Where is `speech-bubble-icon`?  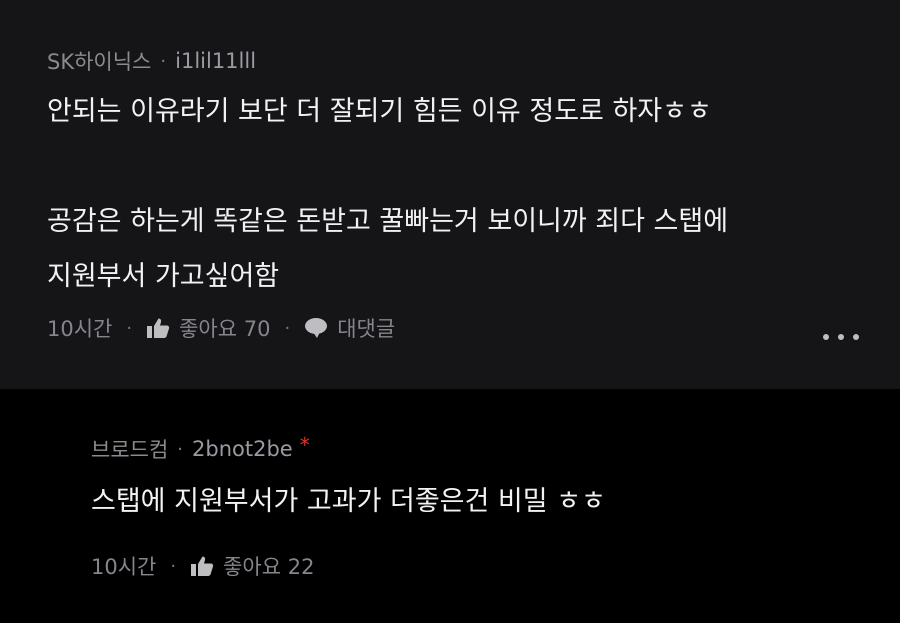 speech-bubble-icon is located at coordinates (316, 328).